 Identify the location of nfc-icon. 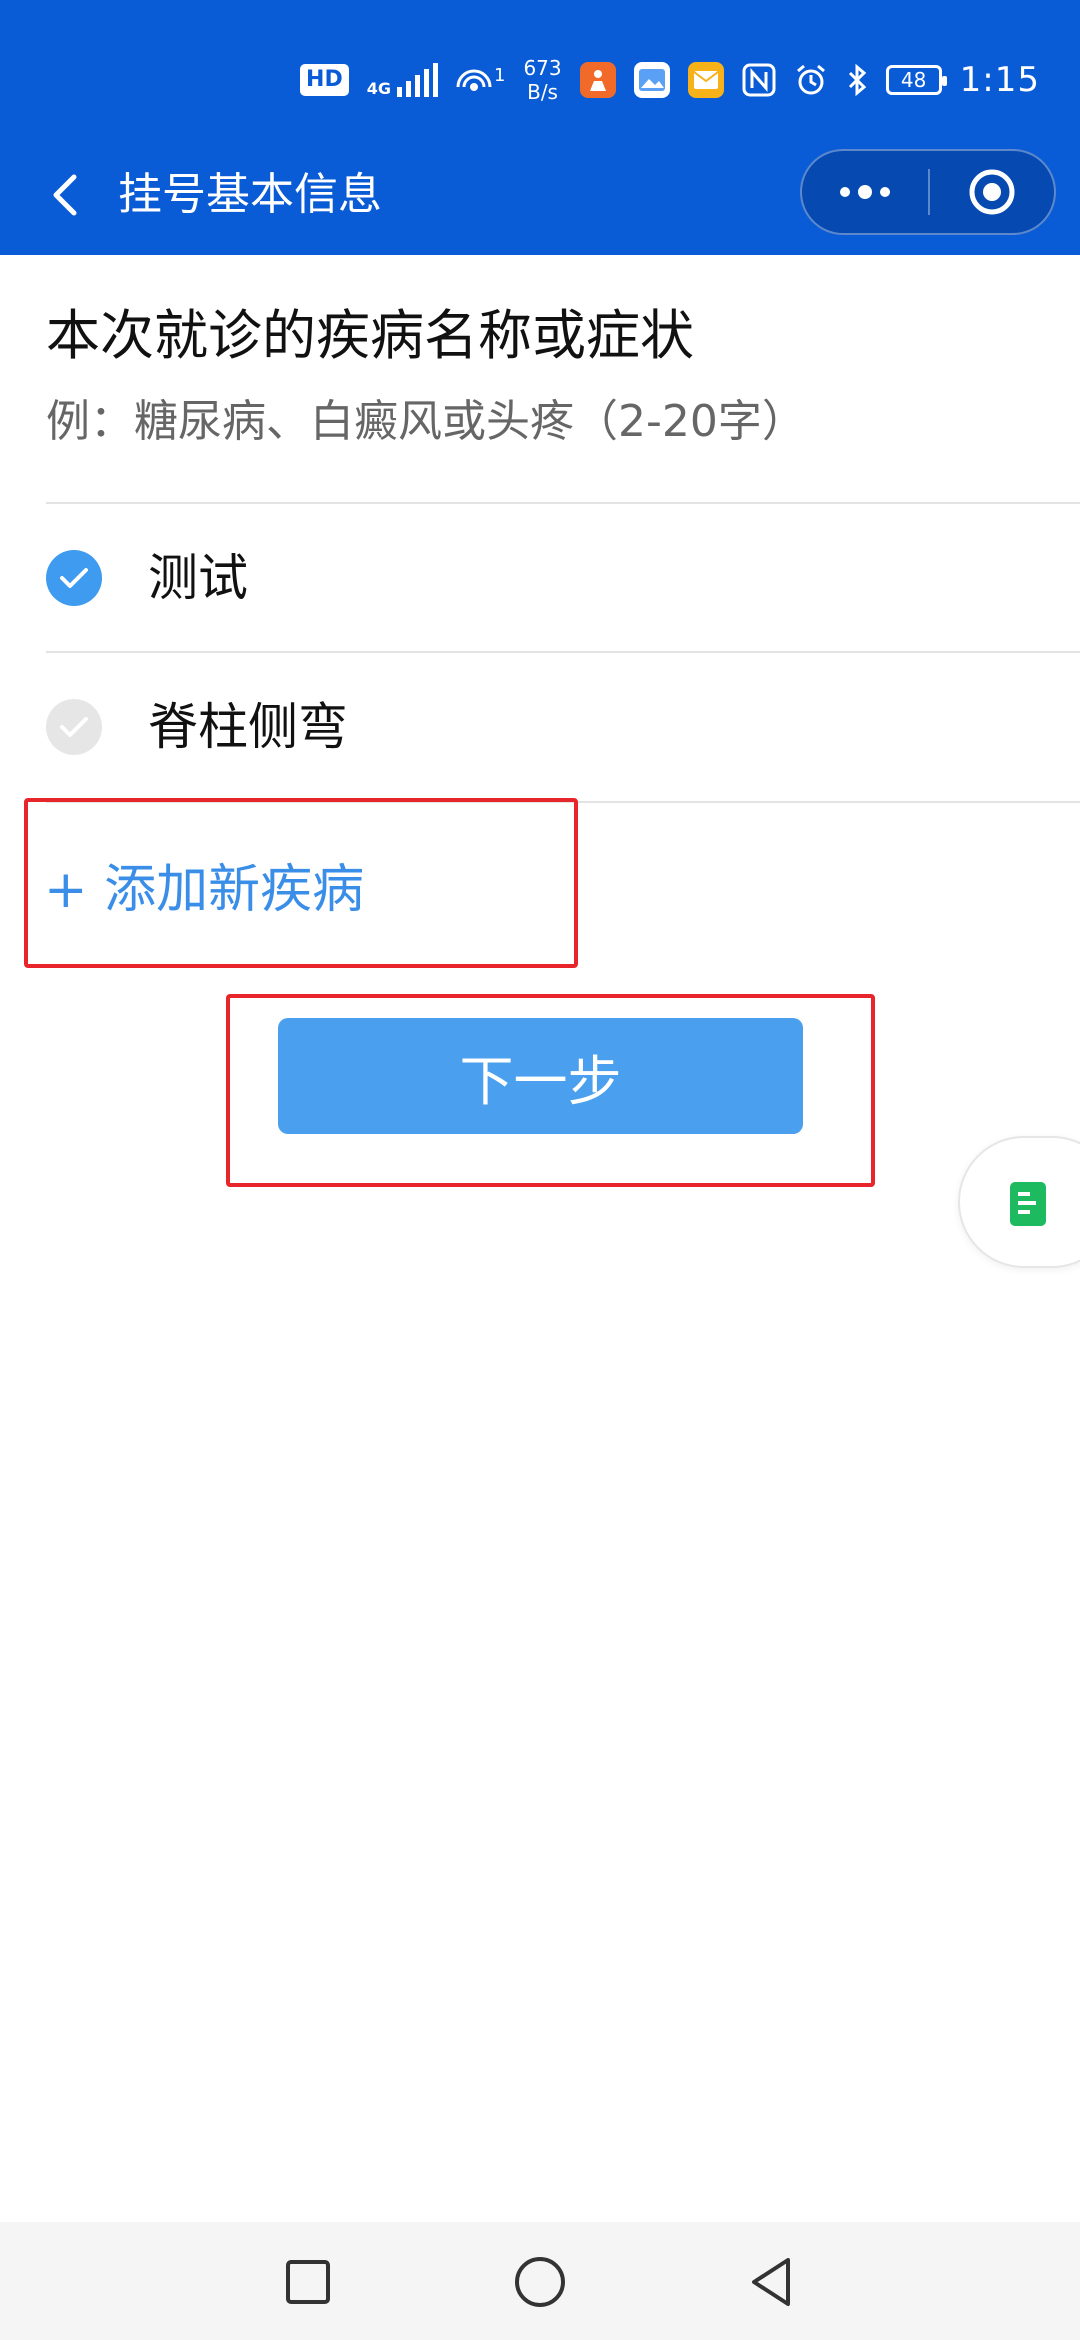
(759, 80).